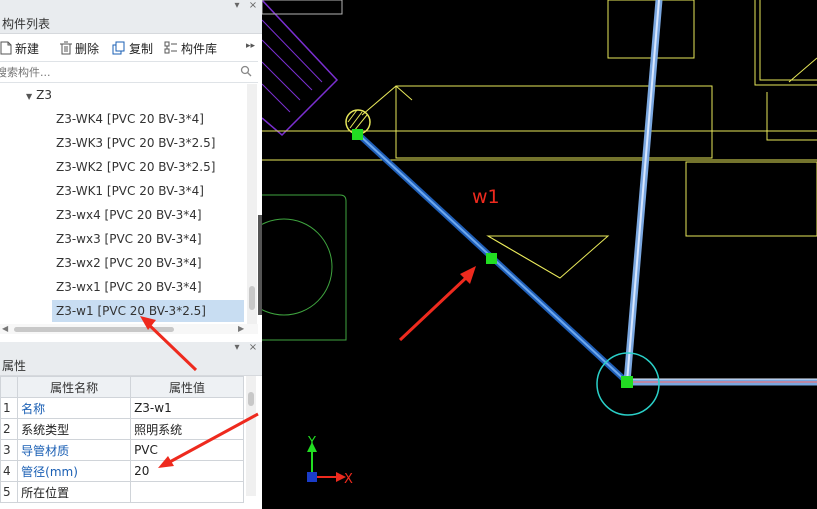 This screenshot has width=817, height=509. I want to click on annotation-arrow-to-item, so click(171, 346).